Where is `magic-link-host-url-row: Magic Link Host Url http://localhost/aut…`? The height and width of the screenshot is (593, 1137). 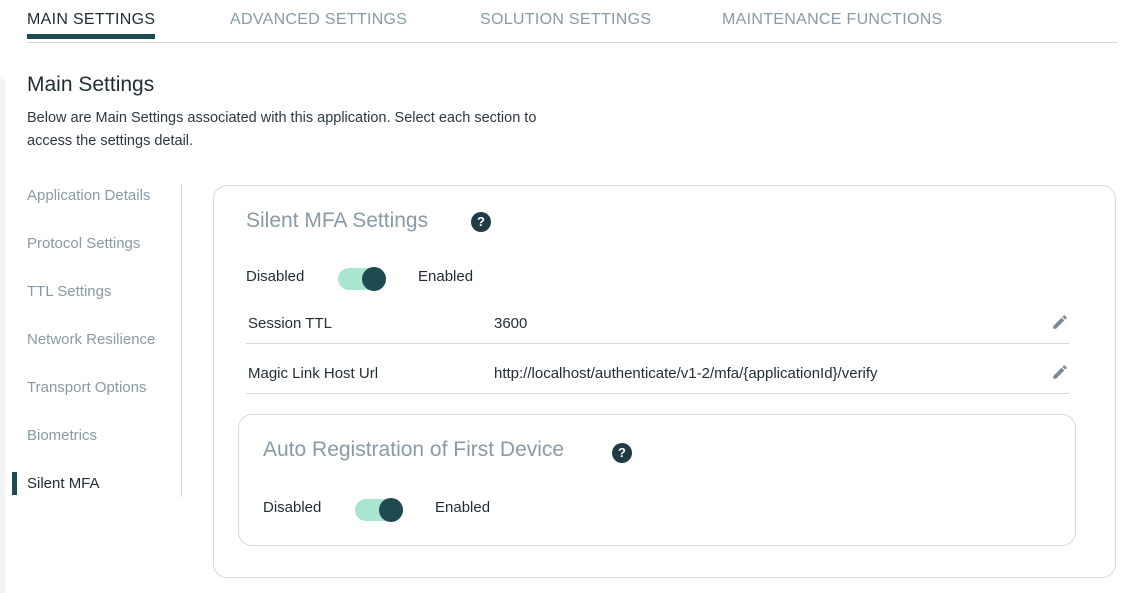 magic-link-host-url-row: Magic Link Host Url http://localhost/aut… is located at coordinates (657, 376).